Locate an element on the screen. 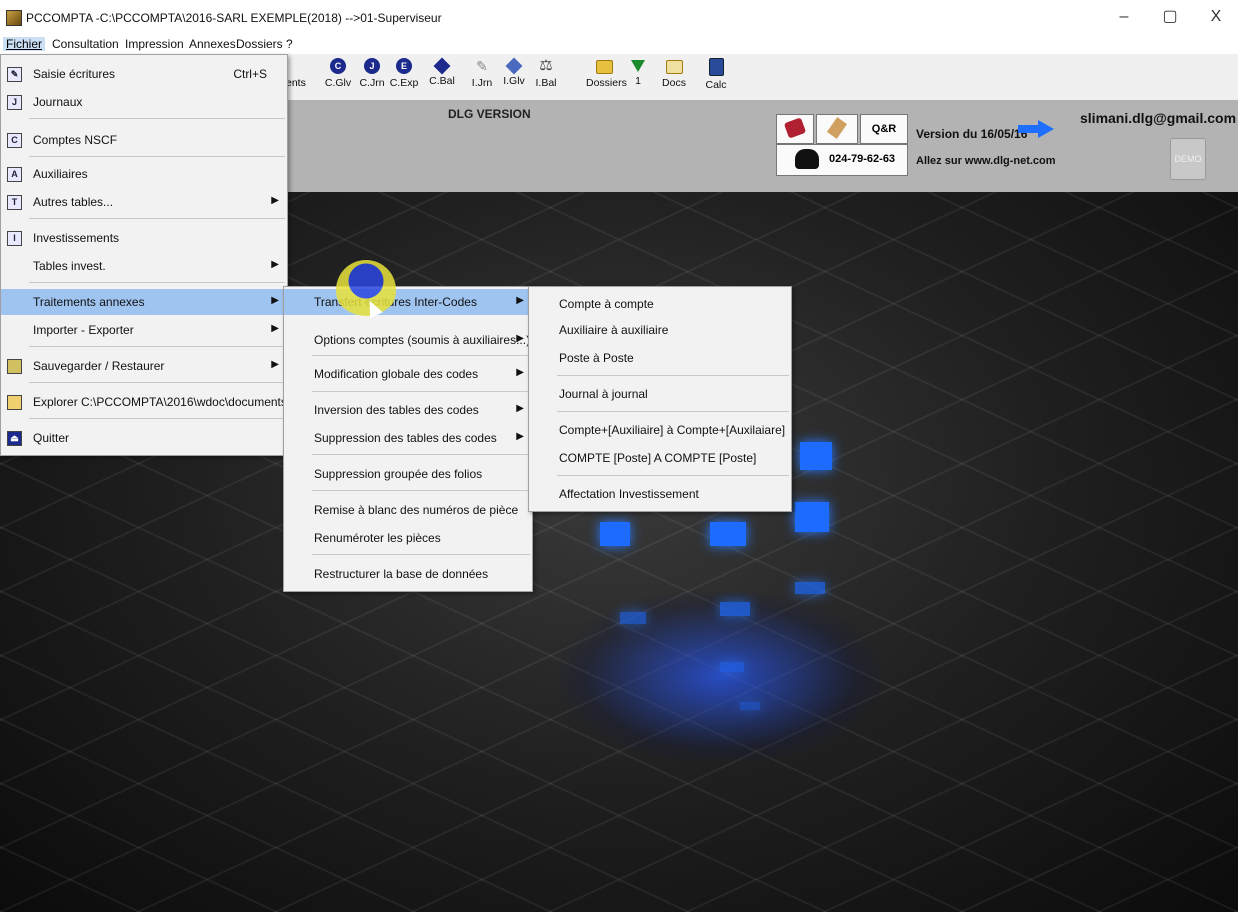 The image size is (1238, 912). phone-icon is located at coordinates (807, 159).